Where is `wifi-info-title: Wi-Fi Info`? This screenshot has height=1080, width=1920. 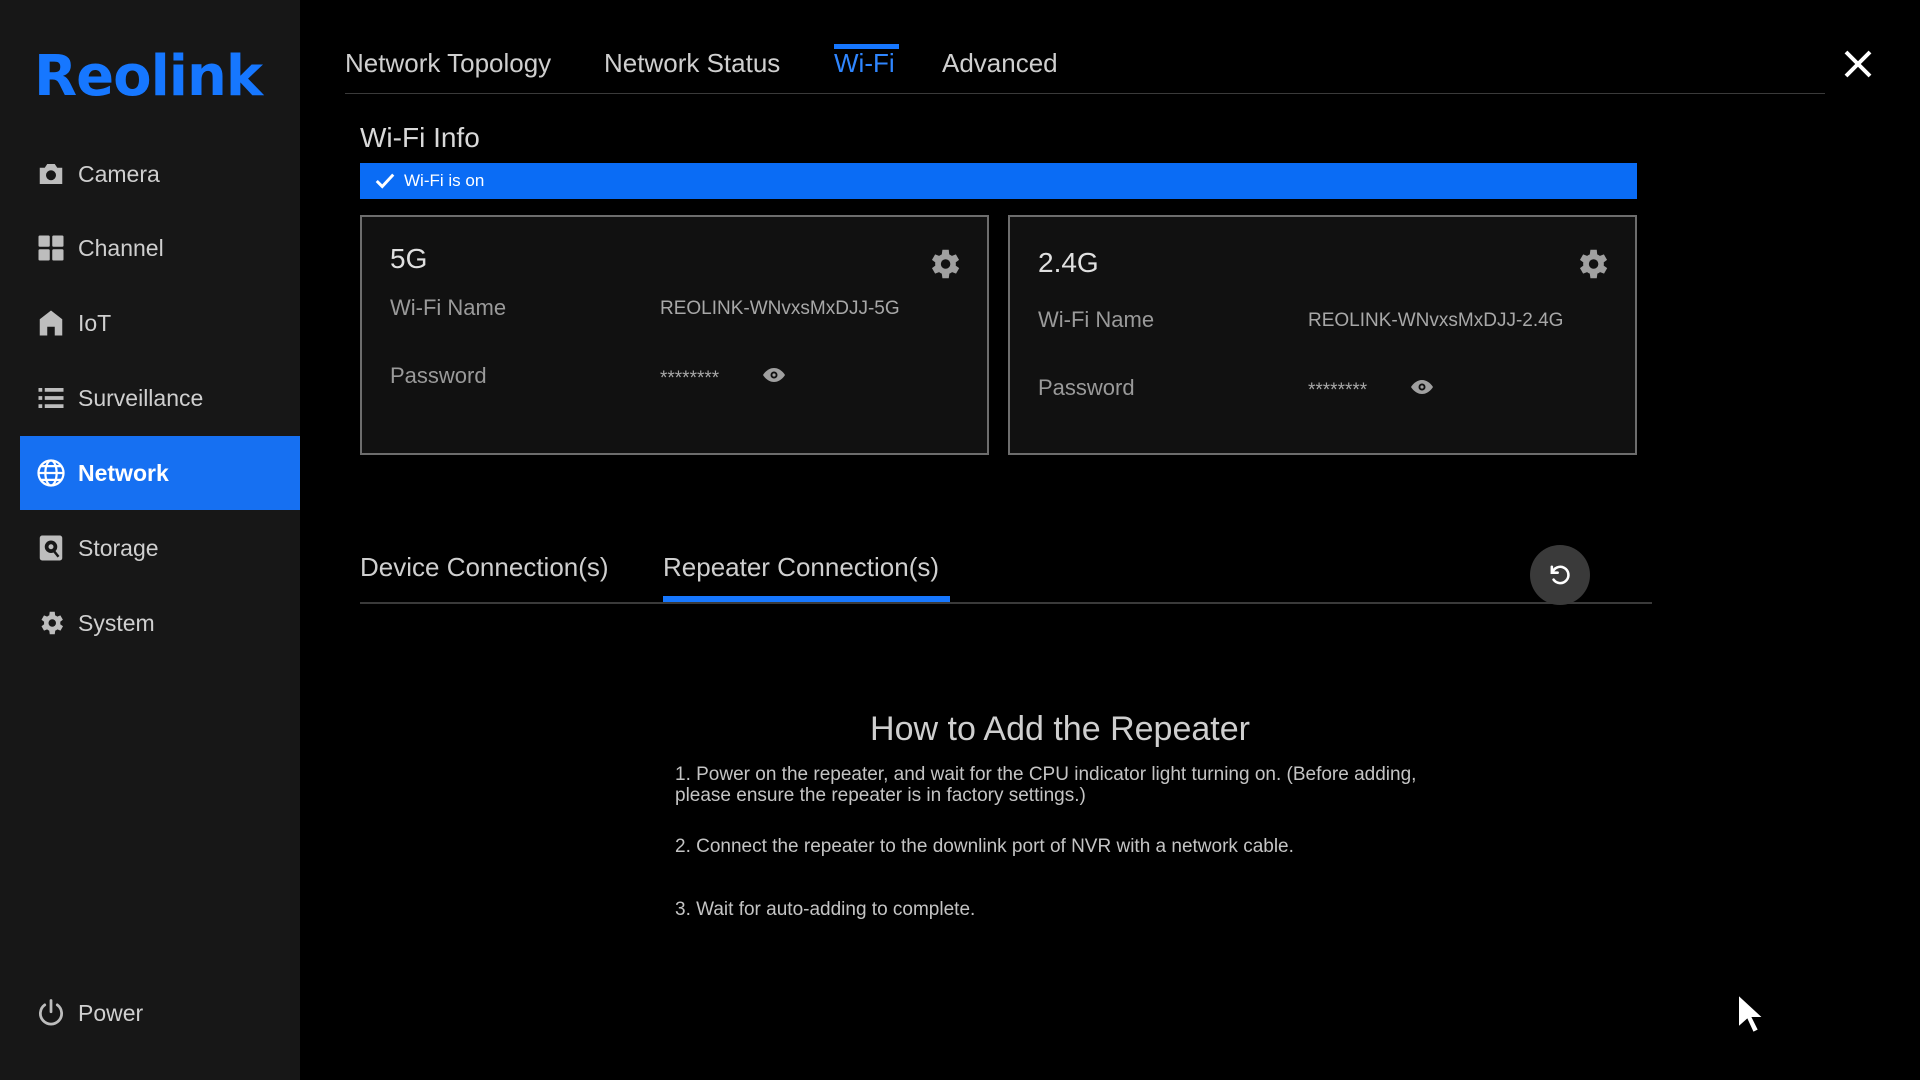
wifi-info-title: Wi-Fi Info is located at coordinates (420, 137).